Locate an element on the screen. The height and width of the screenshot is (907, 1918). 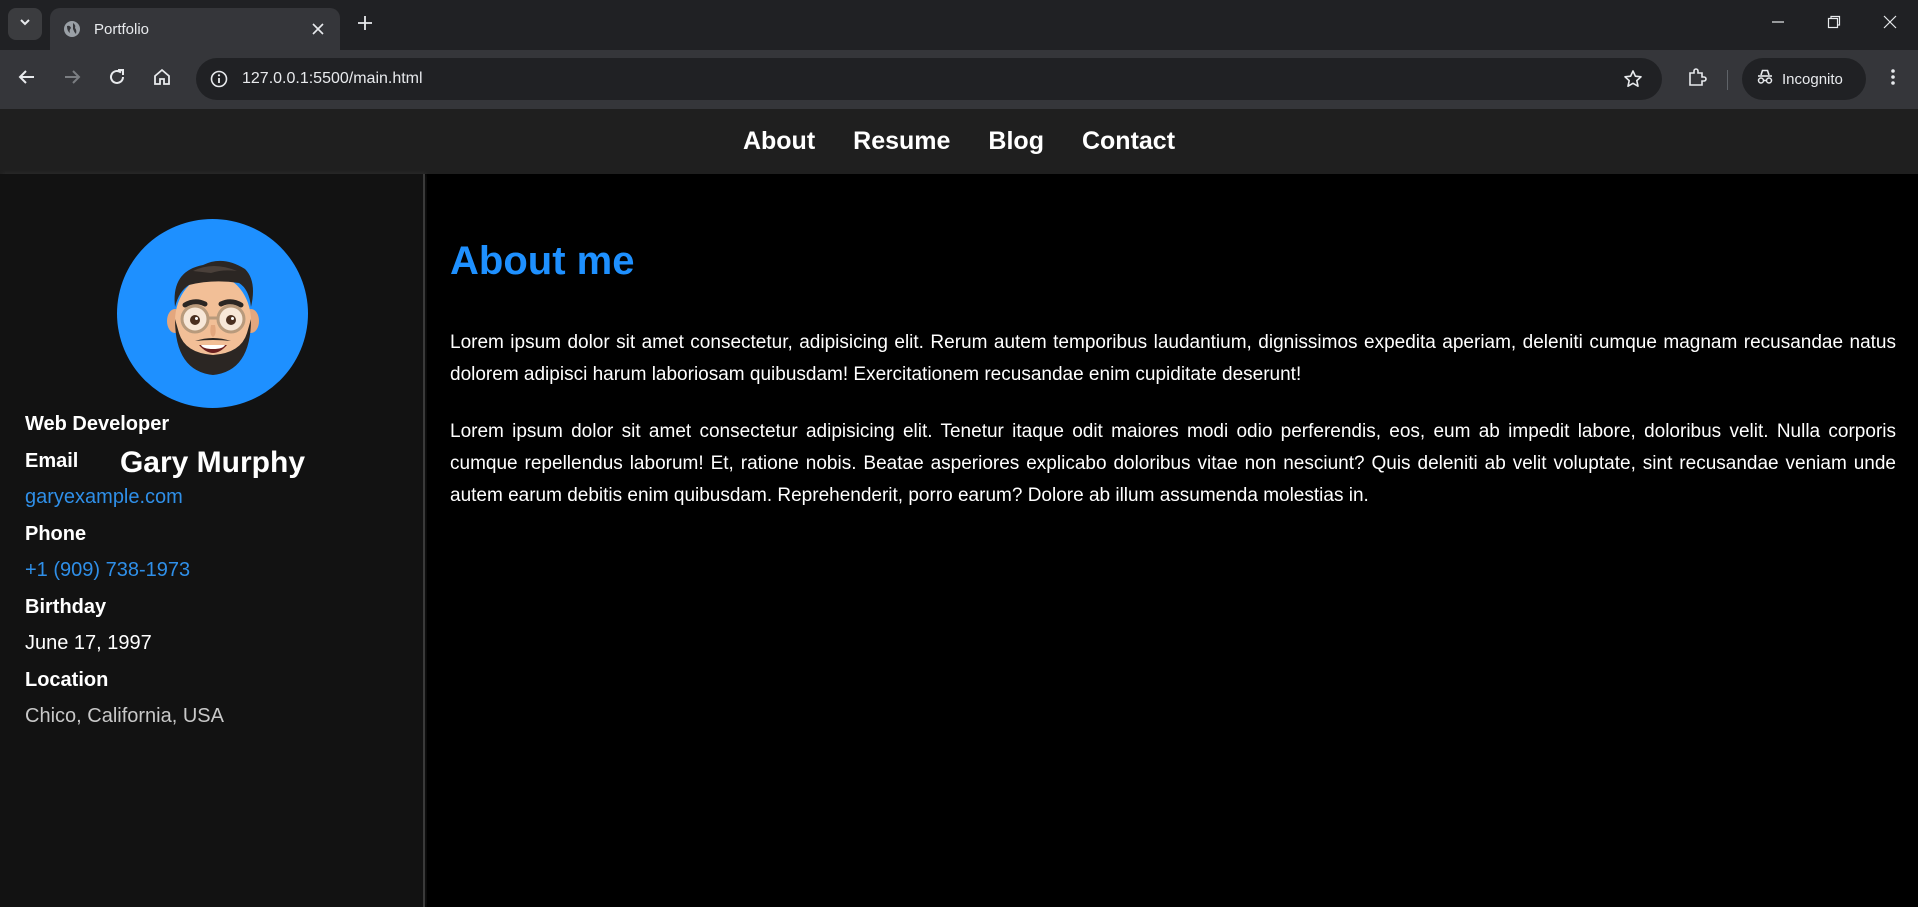
restore-icon is located at coordinates (1834, 24).